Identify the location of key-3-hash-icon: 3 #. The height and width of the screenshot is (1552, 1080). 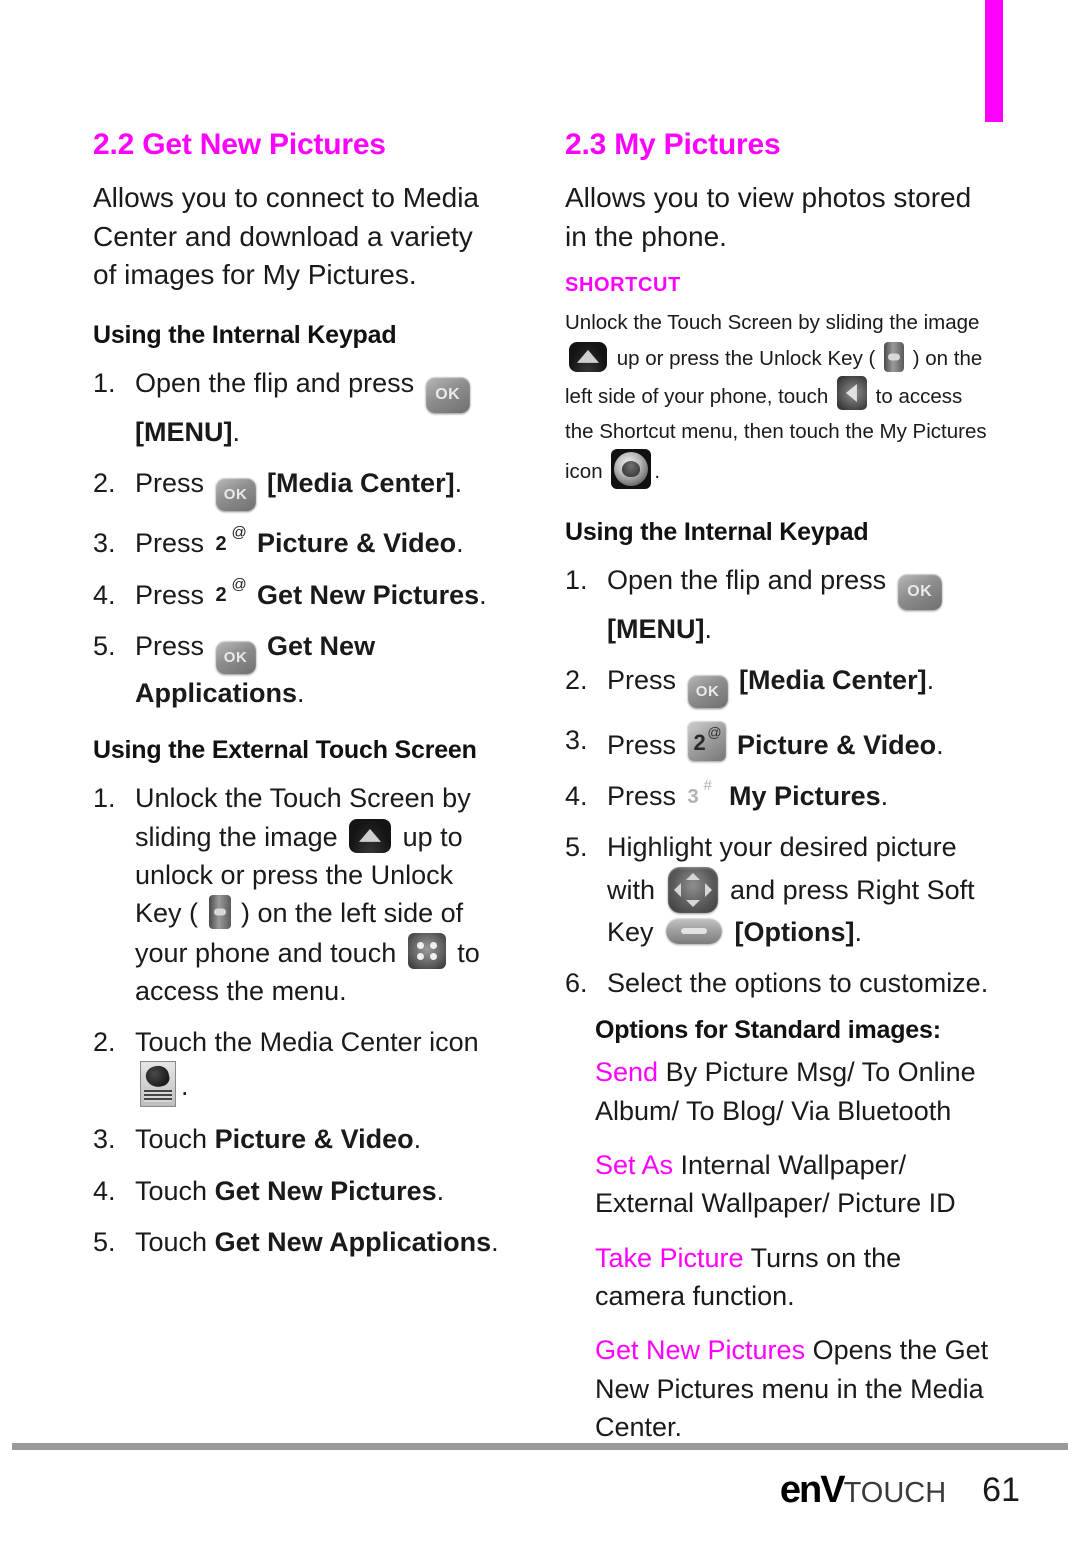
(699, 792).